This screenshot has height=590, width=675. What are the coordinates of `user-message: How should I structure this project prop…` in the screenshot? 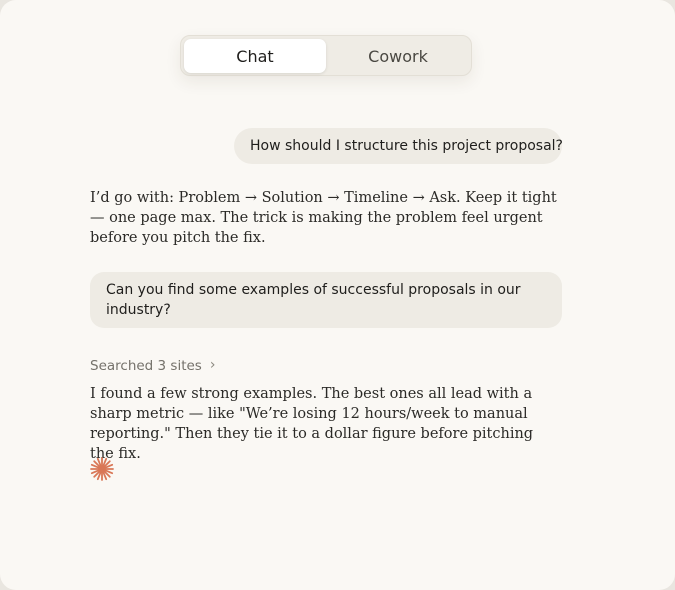 It's located at (398, 146).